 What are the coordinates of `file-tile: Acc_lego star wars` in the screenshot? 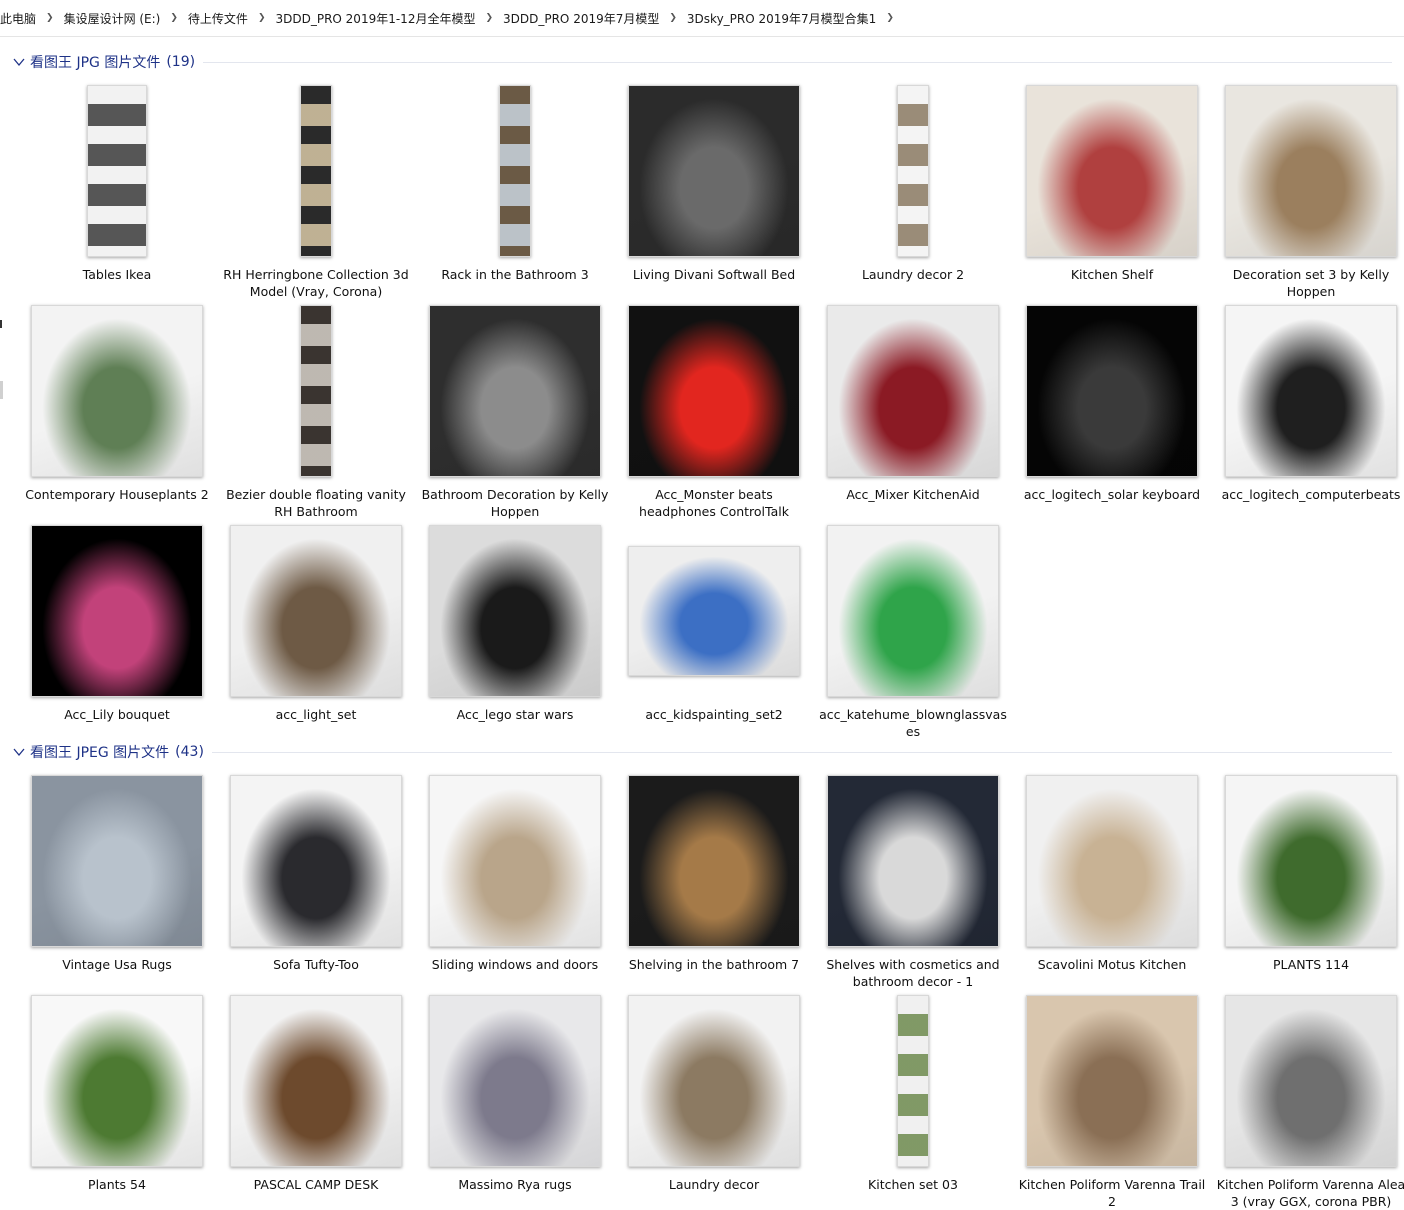 It's located at (515, 631).